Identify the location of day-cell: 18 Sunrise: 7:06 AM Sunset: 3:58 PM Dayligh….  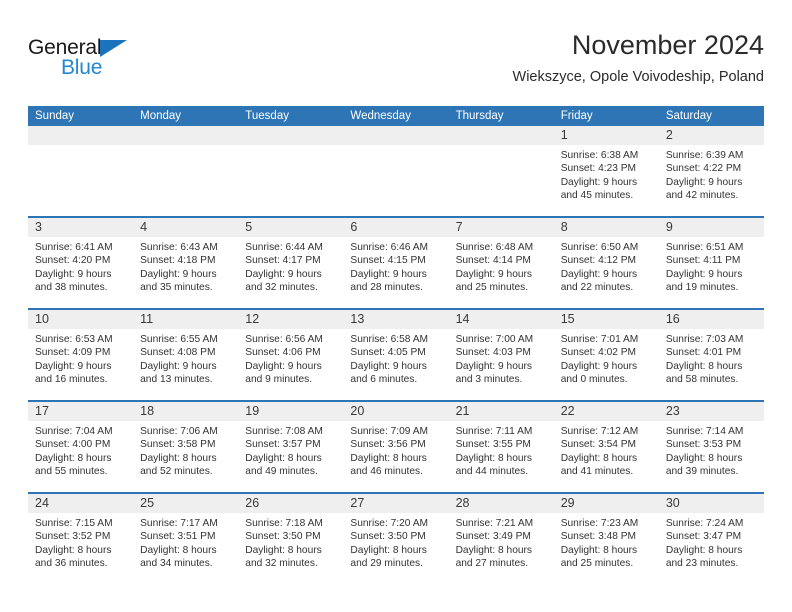
(186, 447).